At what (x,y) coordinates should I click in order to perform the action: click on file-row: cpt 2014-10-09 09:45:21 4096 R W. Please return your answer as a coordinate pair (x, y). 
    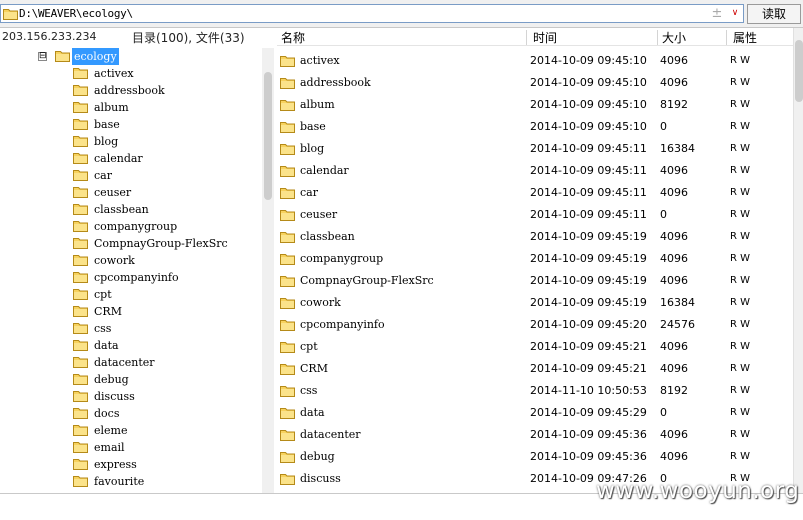
    Looking at the image, I should click on (535, 347).